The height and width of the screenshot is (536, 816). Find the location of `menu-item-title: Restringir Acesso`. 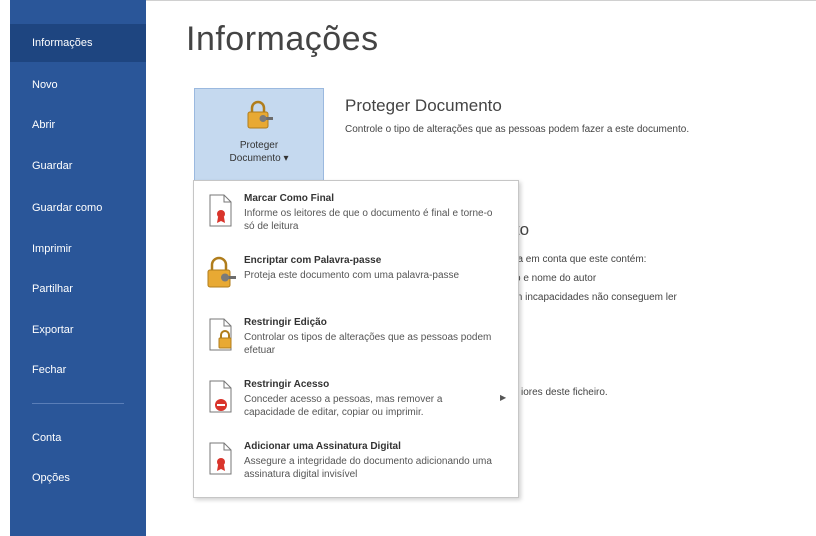

menu-item-title: Restringir Acesso is located at coordinates (287, 384).